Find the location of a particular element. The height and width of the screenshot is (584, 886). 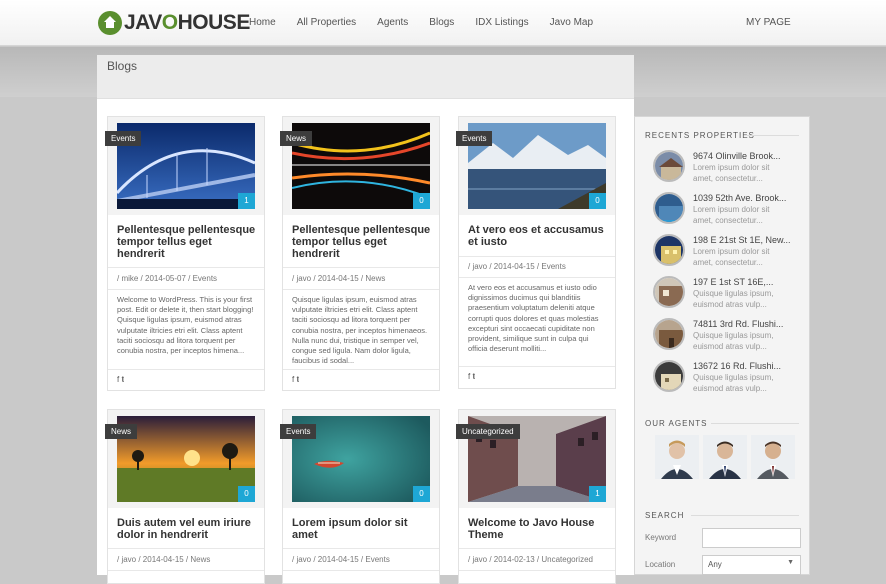

post-meta: / mike / 2014-05-07 / Events is located at coordinates (167, 278).